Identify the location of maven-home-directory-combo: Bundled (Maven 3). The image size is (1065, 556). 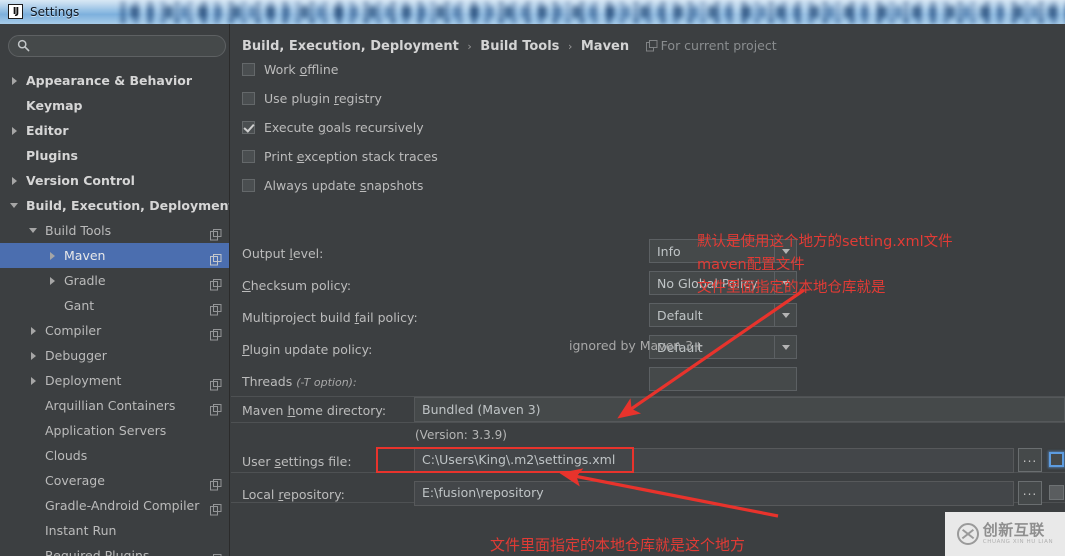
(739, 409).